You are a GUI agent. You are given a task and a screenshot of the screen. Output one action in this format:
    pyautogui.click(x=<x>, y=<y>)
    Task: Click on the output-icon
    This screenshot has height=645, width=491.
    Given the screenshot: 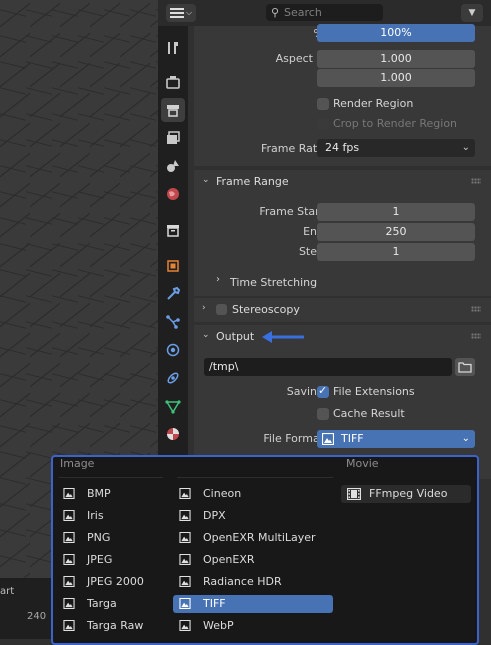 What is the action you would take?
    pyautogui.click(x=173, y=111)
    